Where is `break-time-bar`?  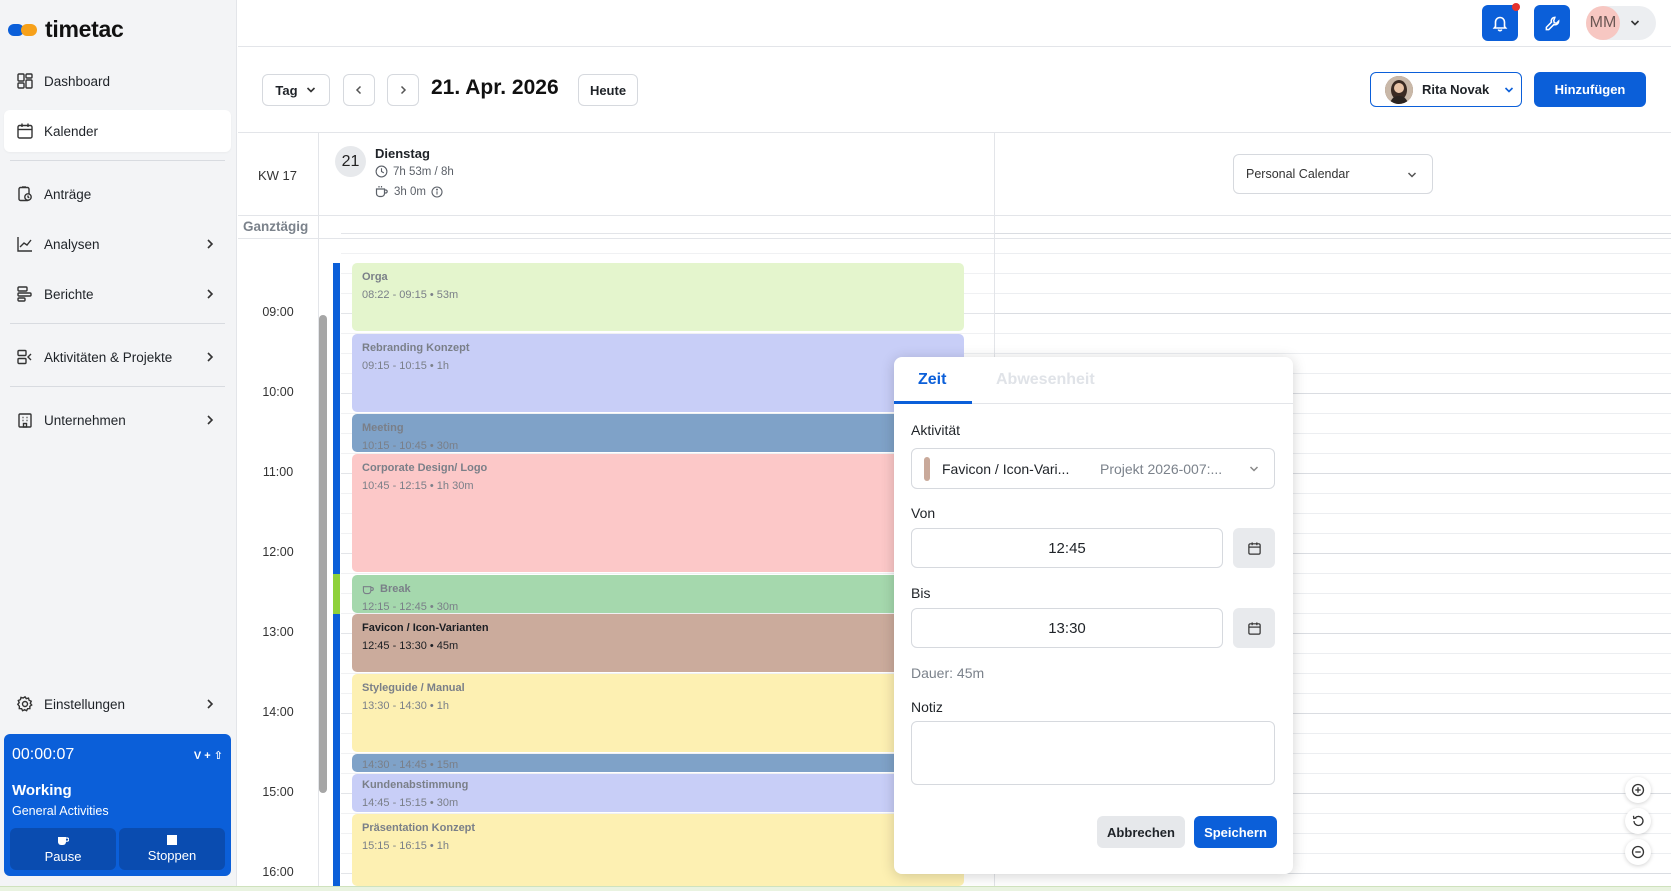
break-time-bar is located at coordinates (336, 594).